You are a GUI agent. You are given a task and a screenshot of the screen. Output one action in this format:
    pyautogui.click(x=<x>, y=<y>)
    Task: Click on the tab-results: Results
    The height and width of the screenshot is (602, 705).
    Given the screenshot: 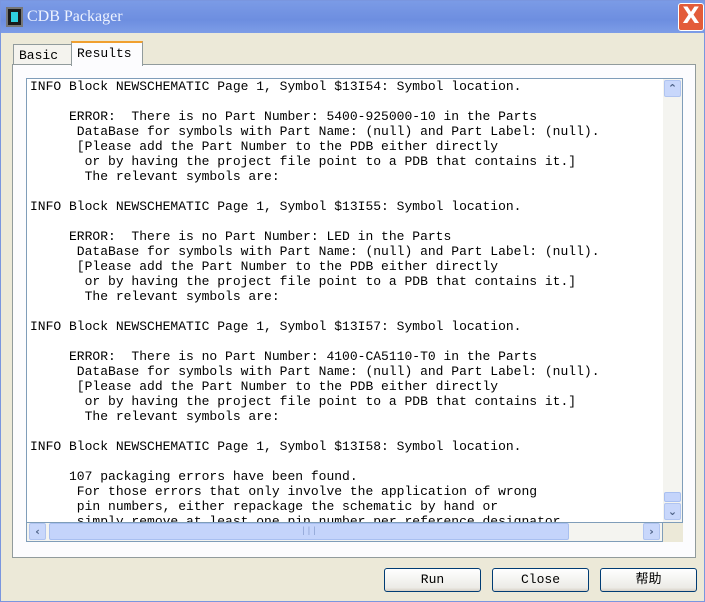 What is the action you would take?
    pyautogui.click(x=107, y=53)
    